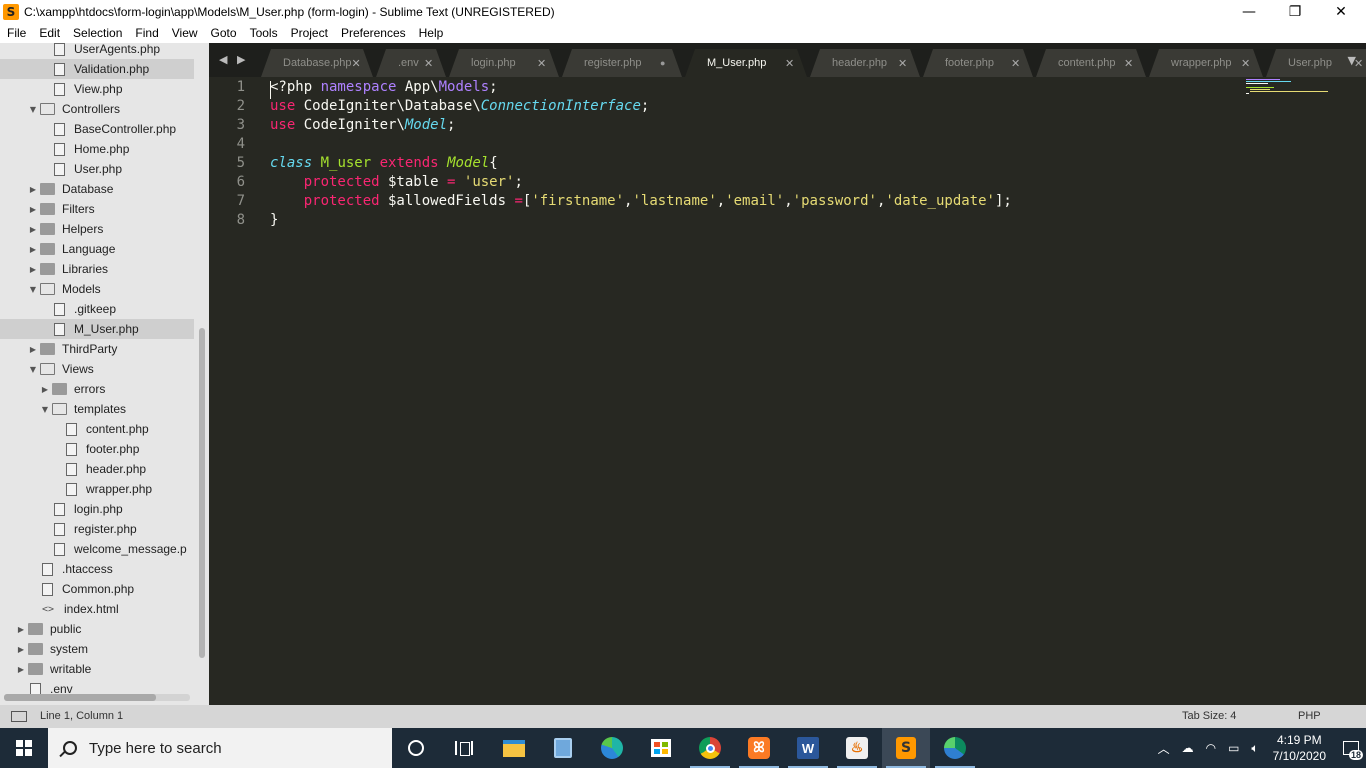 The width and height of the screenshot is (1366, 768). What do you see at coordinates (317, 63) in the screenshot?
I see `tab: Database.php ✕` at bounding box center [317, 63].